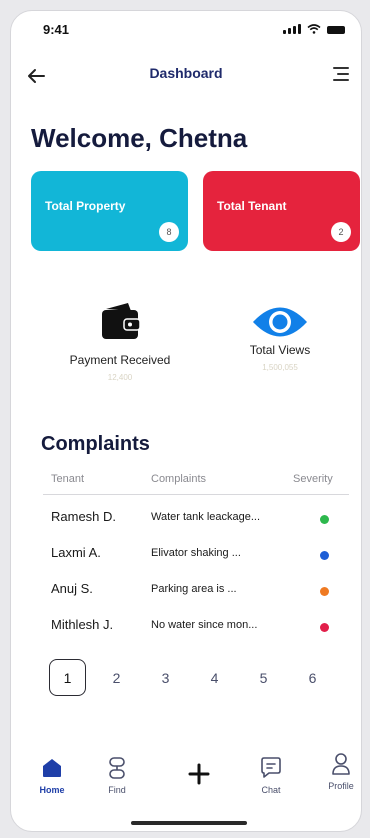  I want to click on total-views-label: Total Views, so click(280, 350).